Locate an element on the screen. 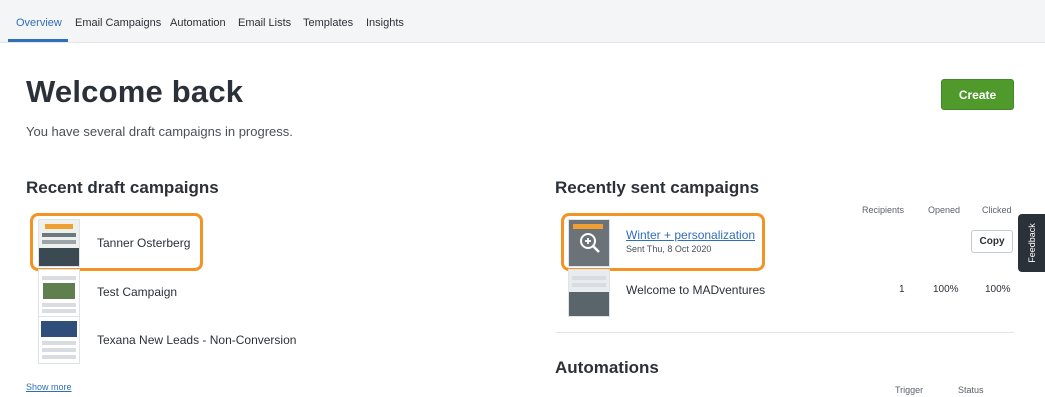 The width and height of the screenshot is (1045, 397). sent-heading: Recently sent campaigns is located at coordinates (657, 187).